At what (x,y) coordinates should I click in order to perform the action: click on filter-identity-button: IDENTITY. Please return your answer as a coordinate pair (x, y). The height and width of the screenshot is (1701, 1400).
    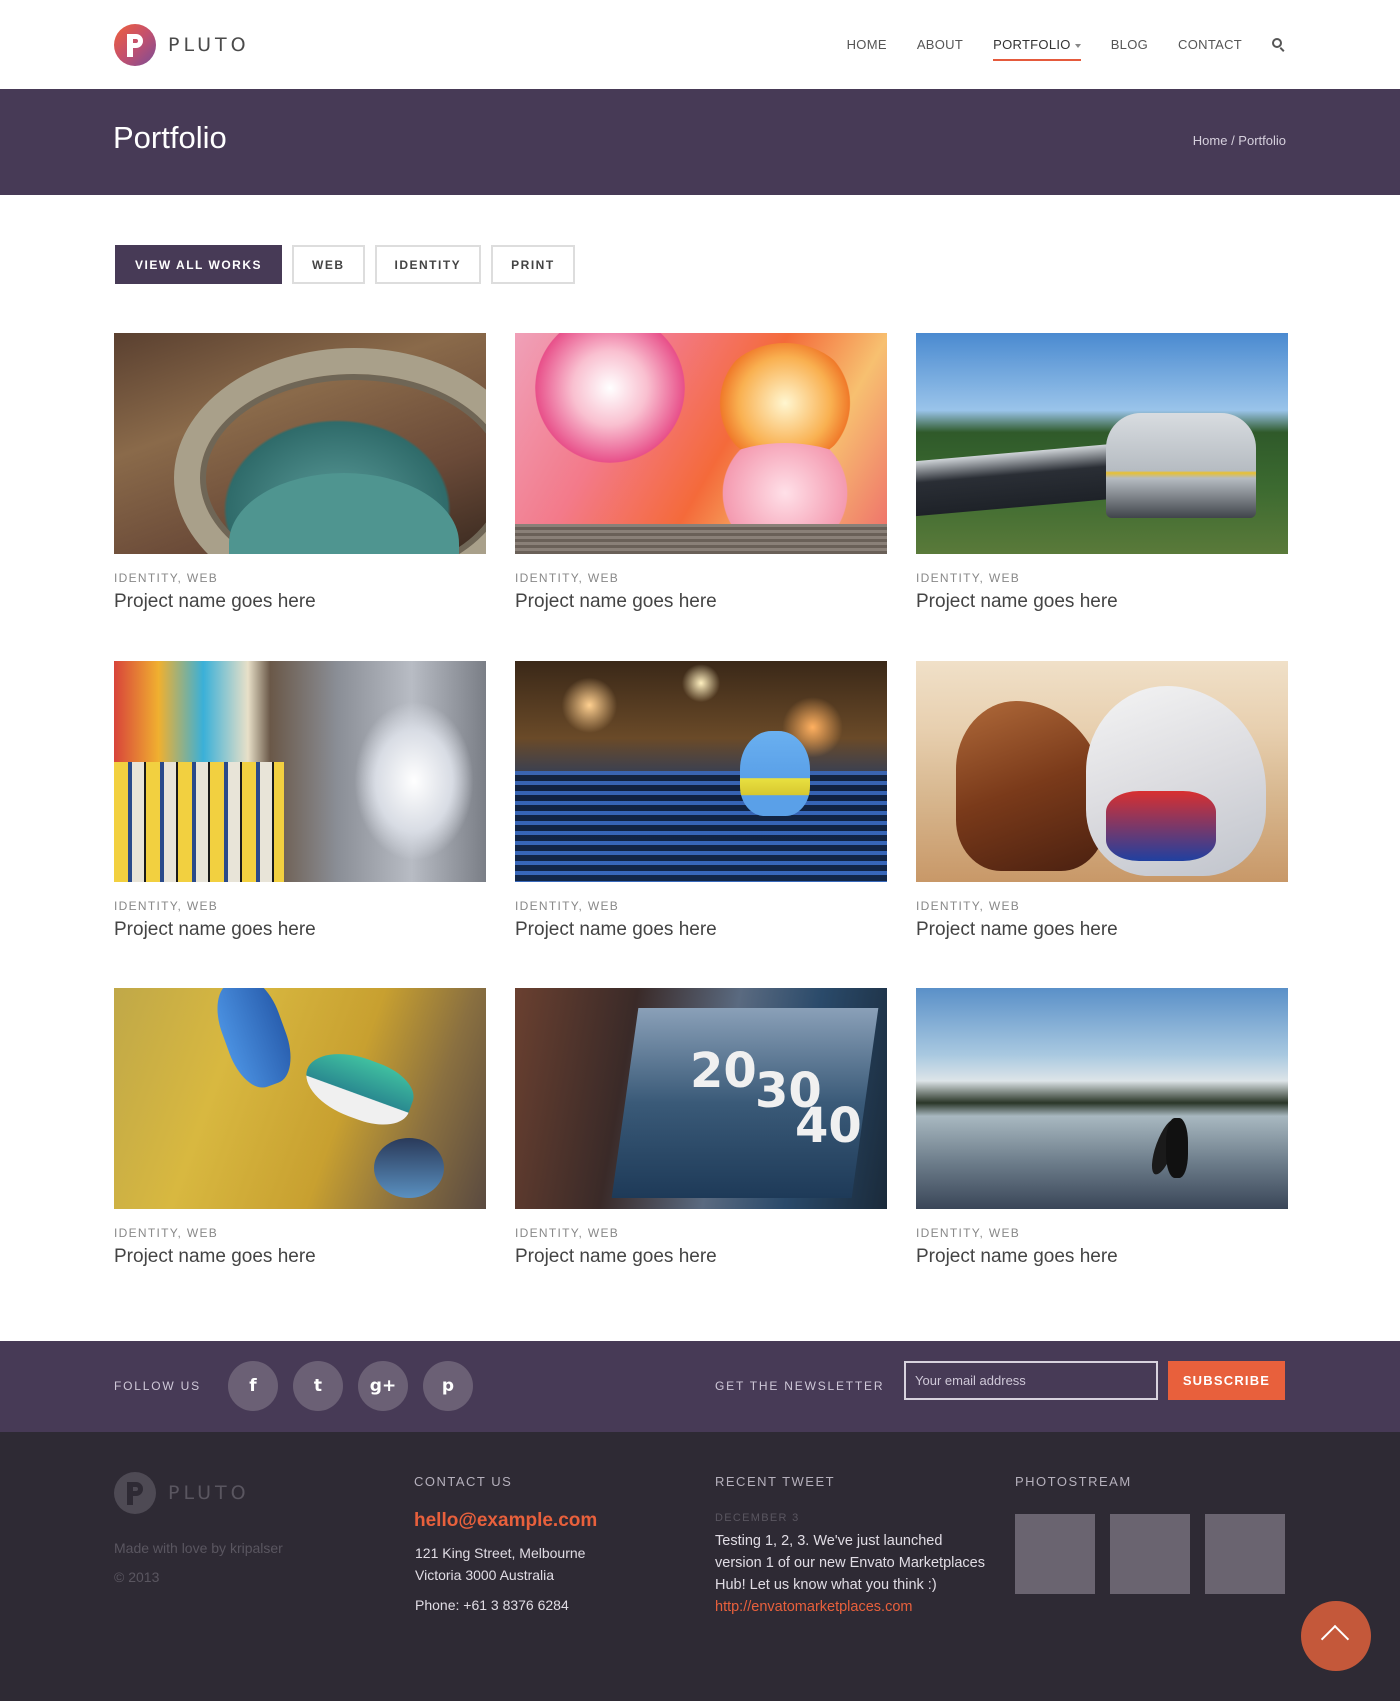
    Looking at the image, I should click on (428, 264).